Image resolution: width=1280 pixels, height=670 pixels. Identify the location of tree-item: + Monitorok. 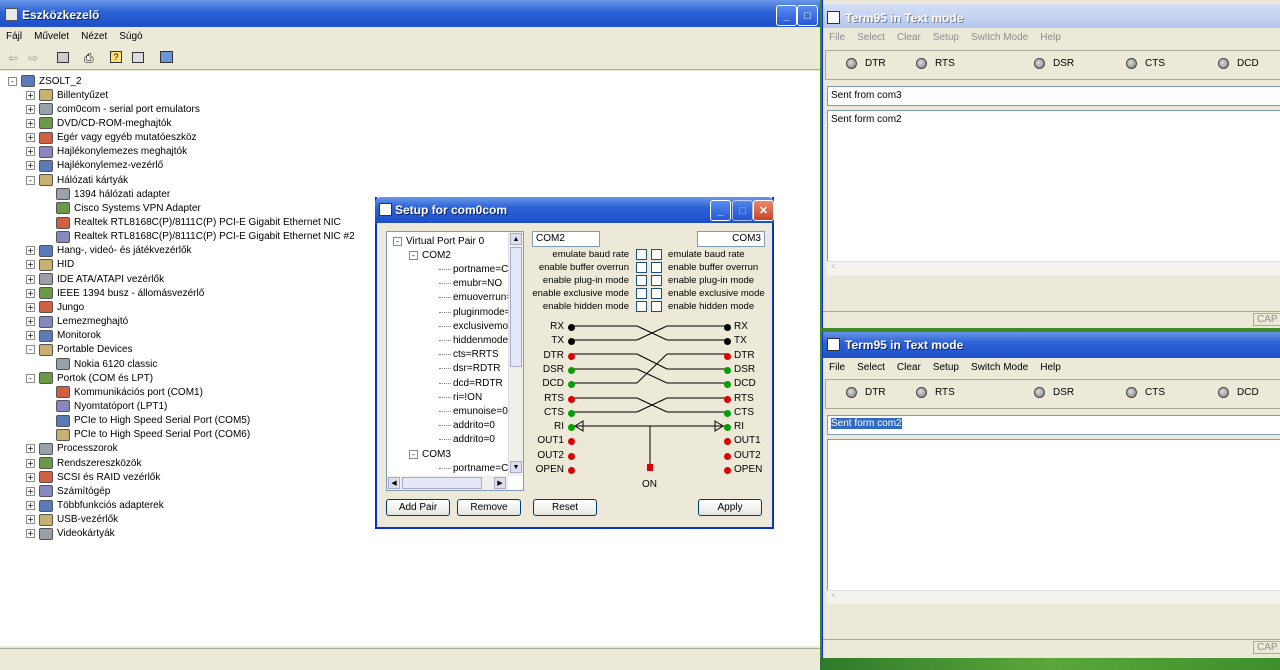
(63, 336).